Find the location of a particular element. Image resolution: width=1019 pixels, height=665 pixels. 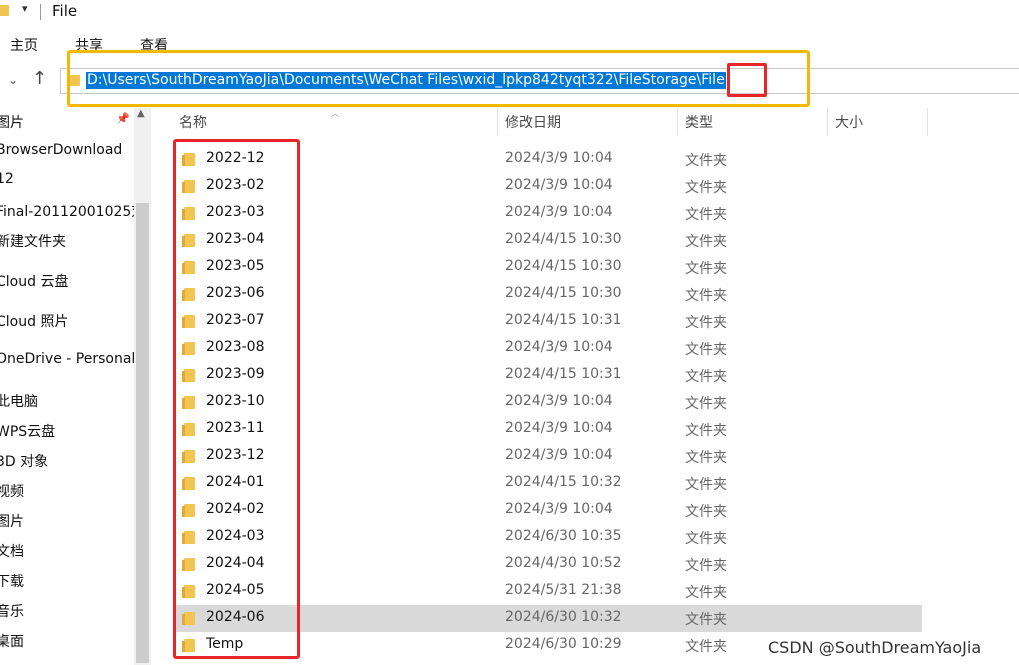

recent-locations-icon: ⌄ is located at coordinates (13, 80).